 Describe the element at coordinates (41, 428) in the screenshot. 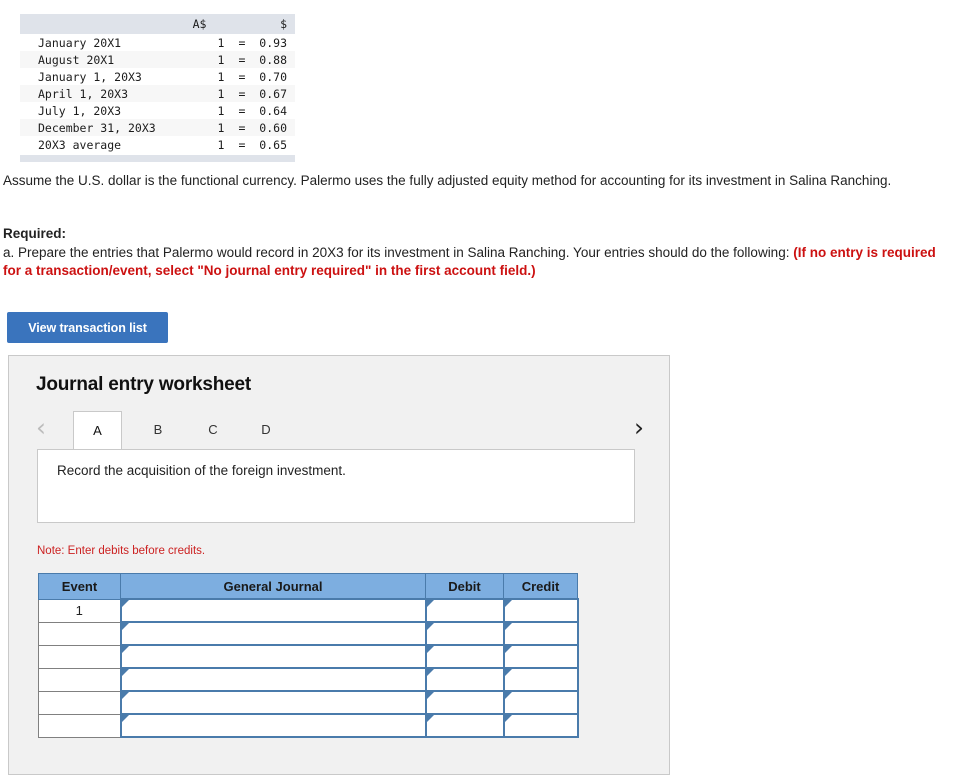

I see `chevron-left-icon: ‹` at that location.